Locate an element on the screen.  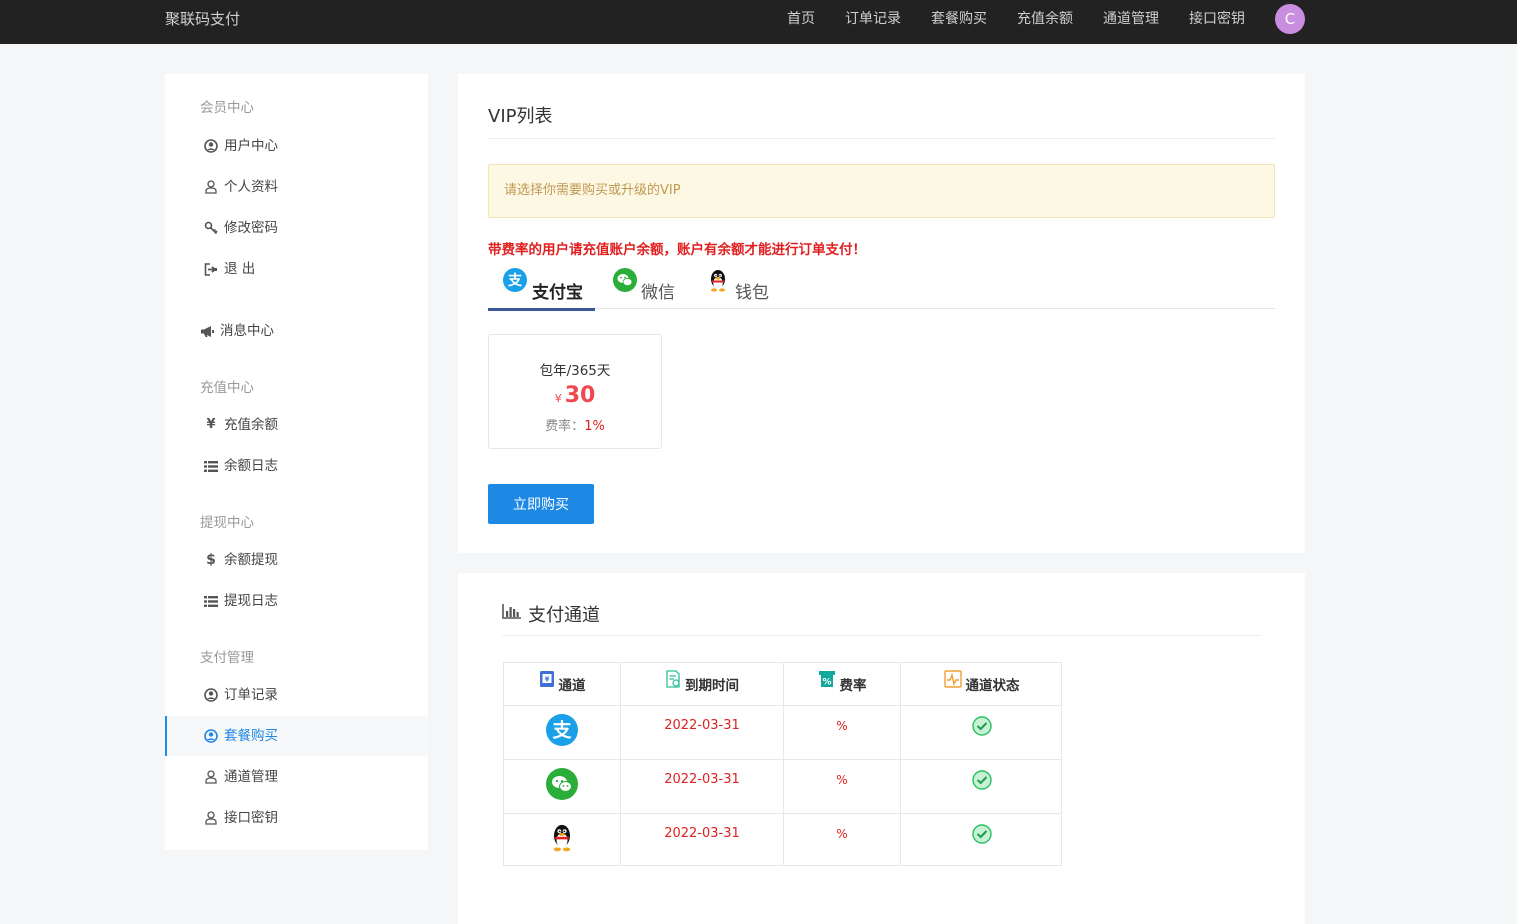
expire-date: 2022-03-31 is located at coordinates (702, 833).